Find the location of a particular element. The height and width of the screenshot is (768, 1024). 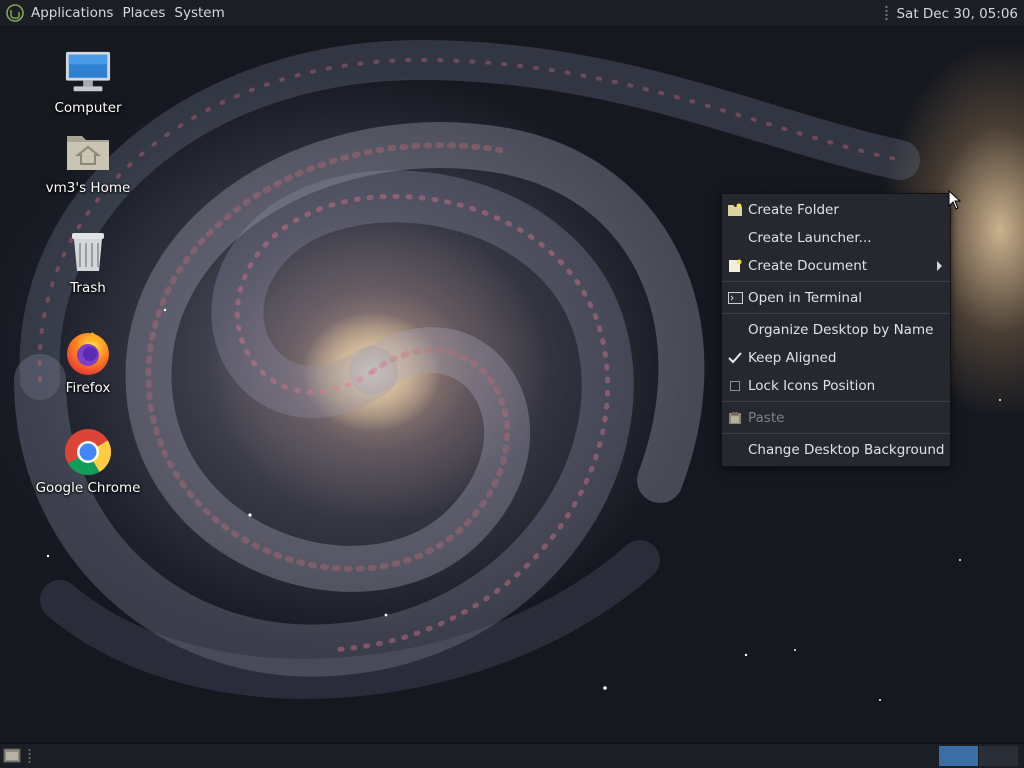

desktop-icon-trash: Trash is located at coordinates (88, 262).